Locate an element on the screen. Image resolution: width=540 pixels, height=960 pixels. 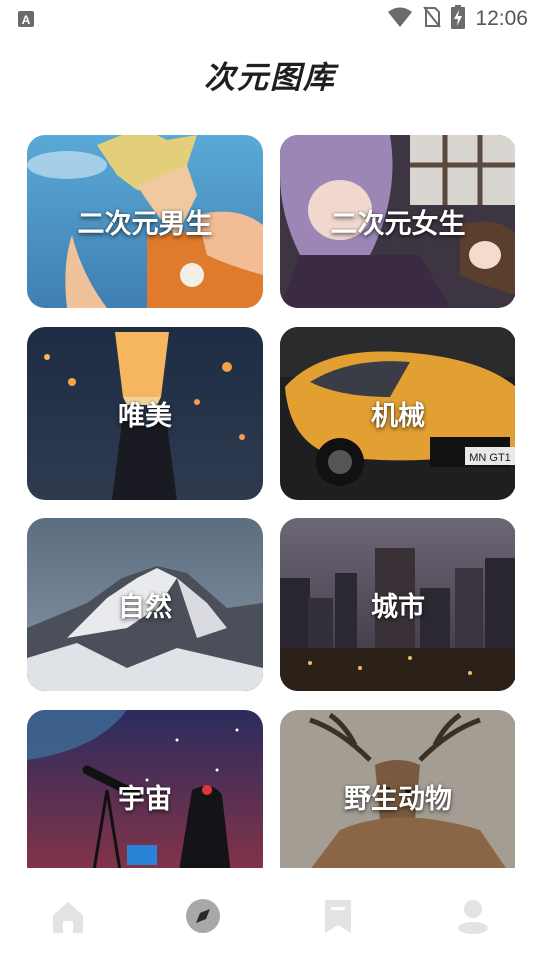
category-card-mechanical: MN GT1 机械 is located at coordinates (397, 413).